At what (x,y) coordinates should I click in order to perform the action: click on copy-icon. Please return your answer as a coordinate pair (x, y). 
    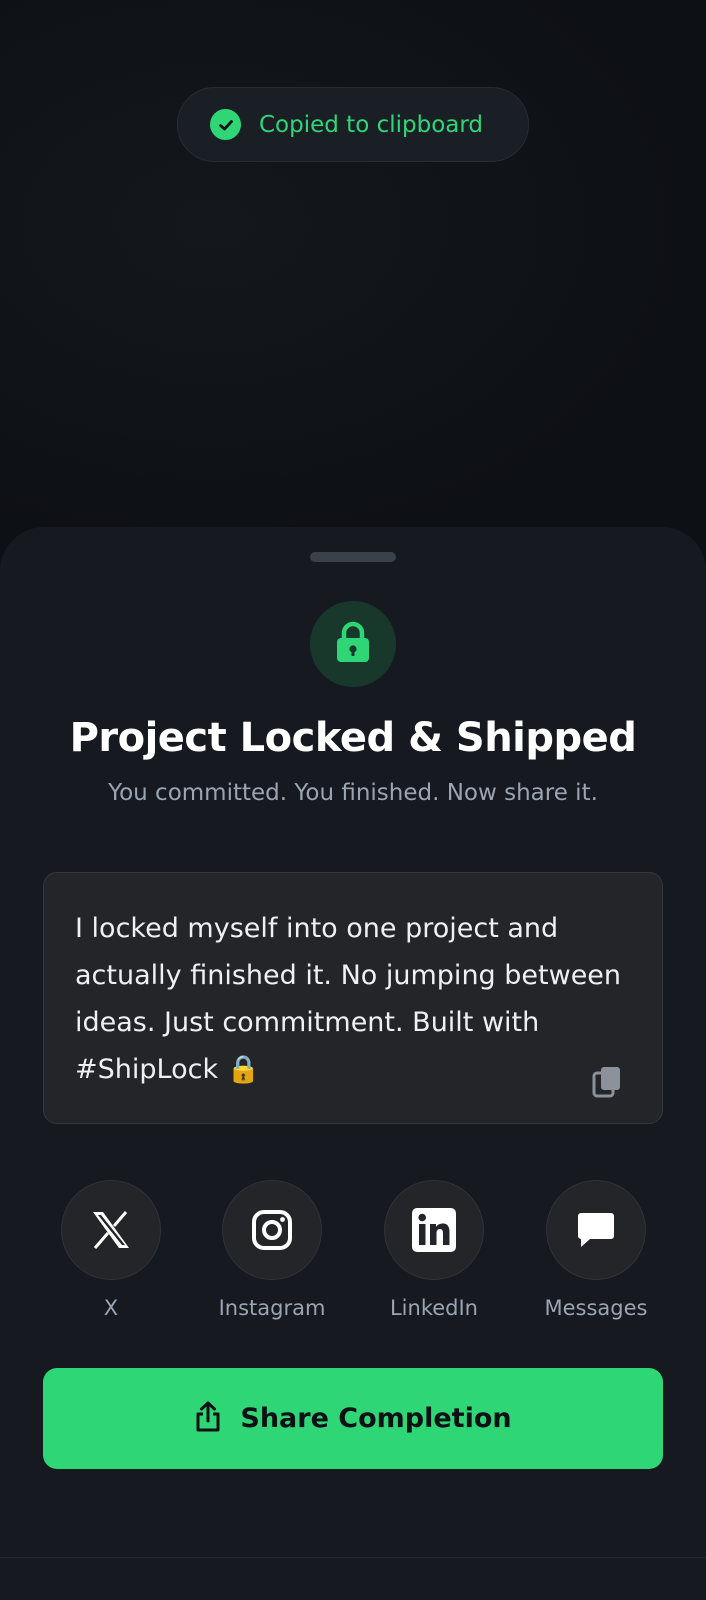
    Looking at the image, I should click on (608, 1082).